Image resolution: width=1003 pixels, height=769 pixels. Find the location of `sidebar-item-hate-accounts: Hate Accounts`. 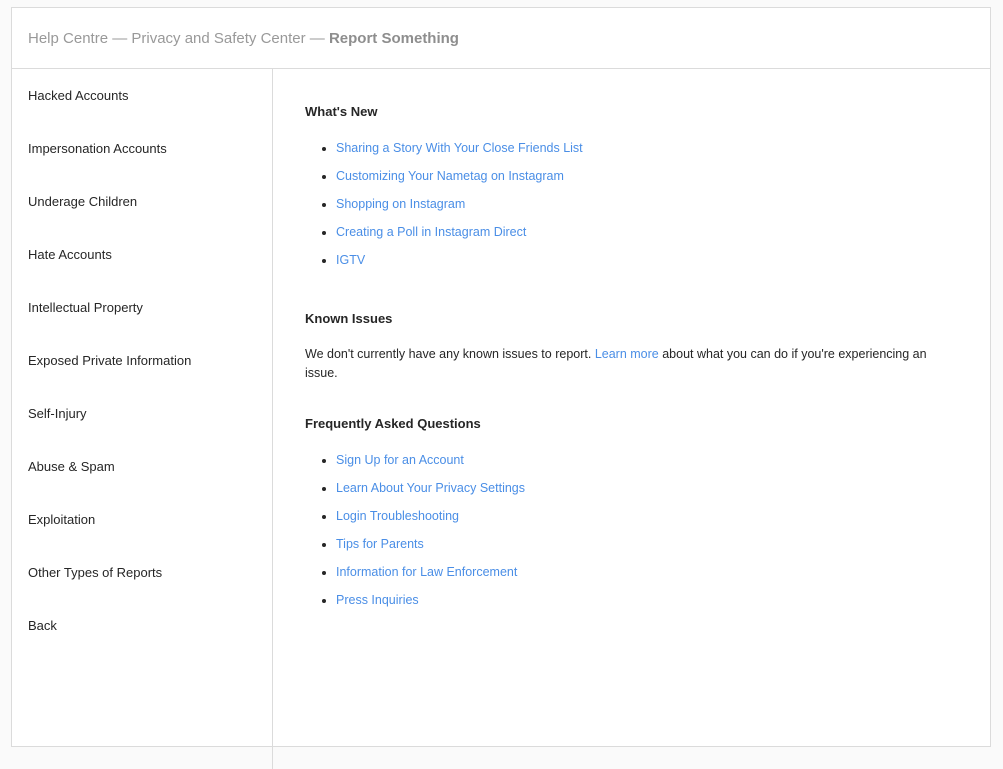

sidebar-item-hate-accounts: Hate Accounts is located at coordinates (142, 274).